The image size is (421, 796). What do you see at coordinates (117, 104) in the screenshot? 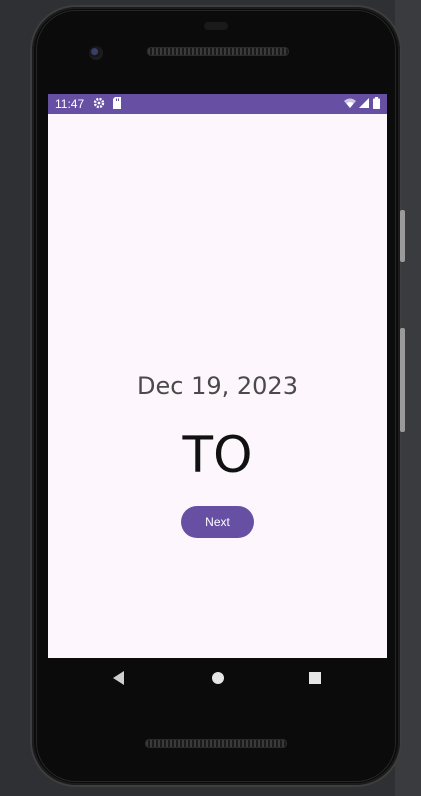
I see `sd-card-icon` at bounding box center [117, 104].